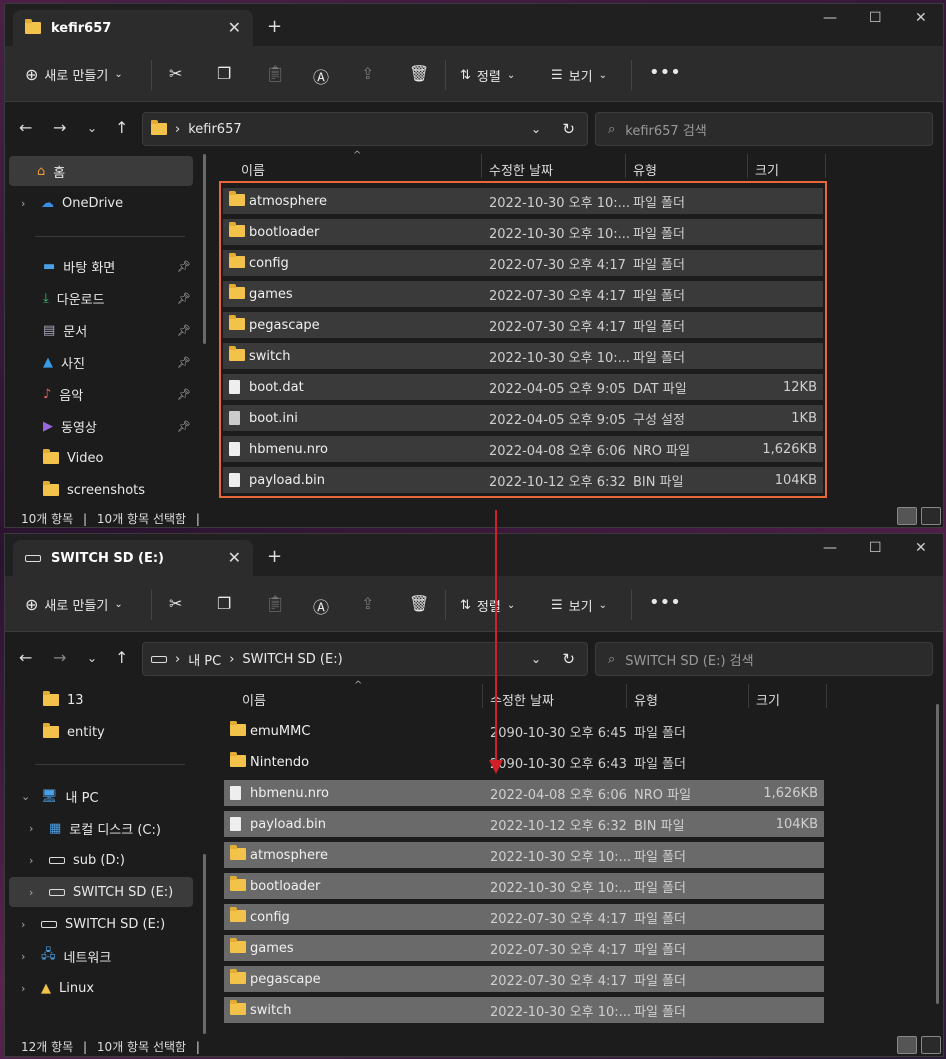 Image resolution: width=946 pixels, height=1059 pixels. Describe the element at coordinates (496, 642) in the screenshot. I see `drag-arrow` at that location.